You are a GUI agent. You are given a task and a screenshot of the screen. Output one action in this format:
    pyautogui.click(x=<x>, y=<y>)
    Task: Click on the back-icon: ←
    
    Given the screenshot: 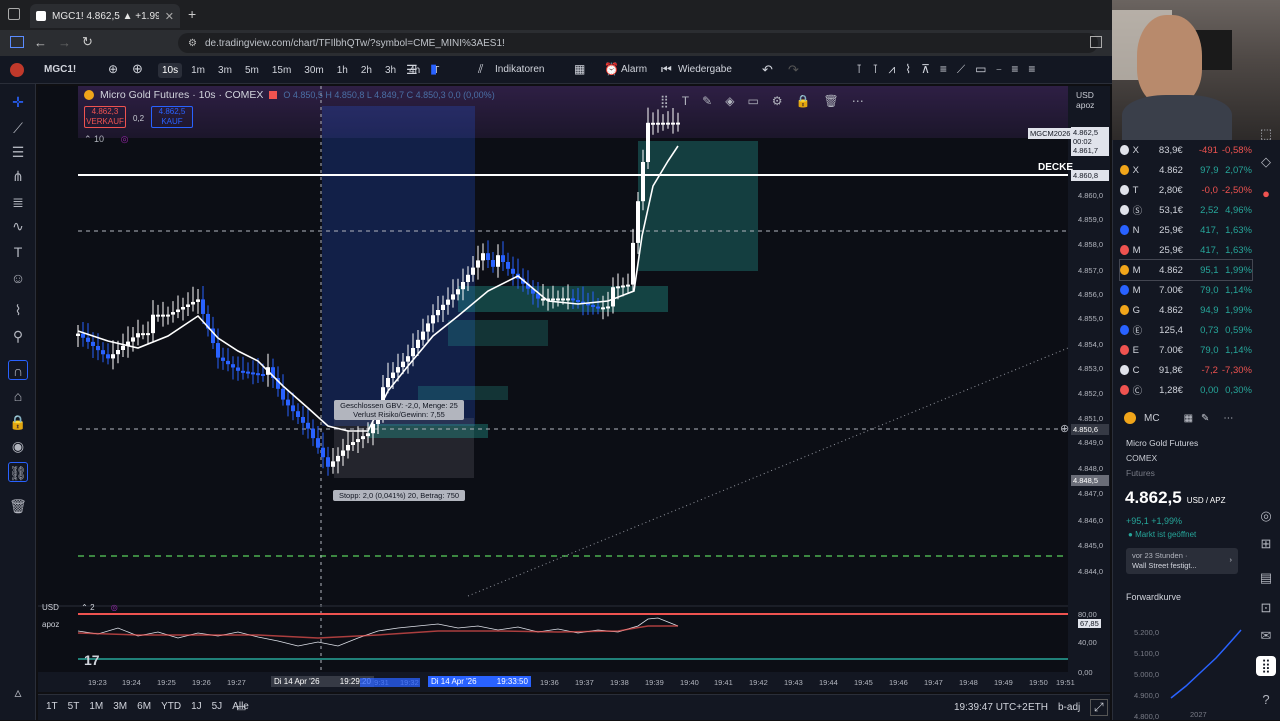 What is the action you would take?
    pyautogui.click(x=40, y=42)
    